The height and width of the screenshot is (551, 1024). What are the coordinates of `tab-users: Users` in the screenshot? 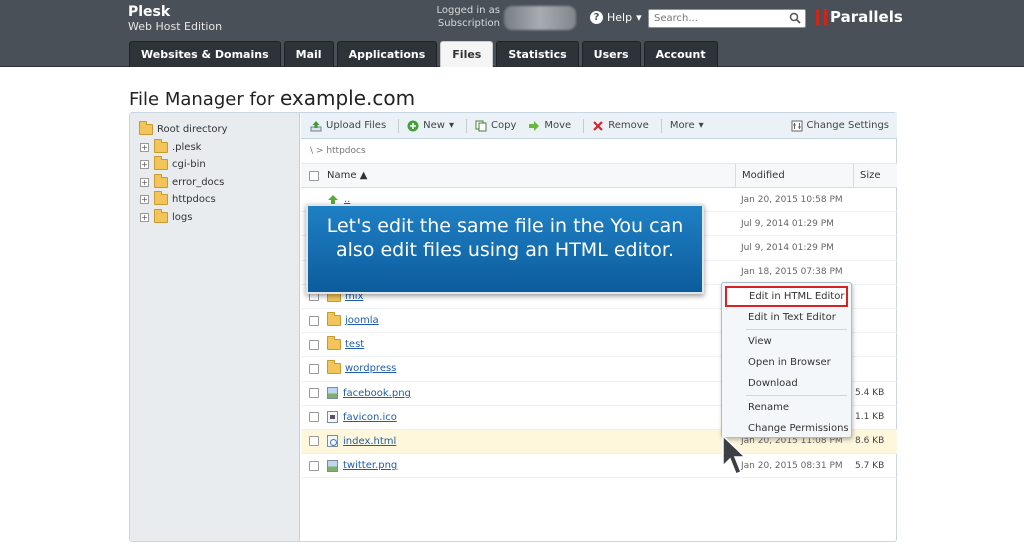 It's located at (611, 54).